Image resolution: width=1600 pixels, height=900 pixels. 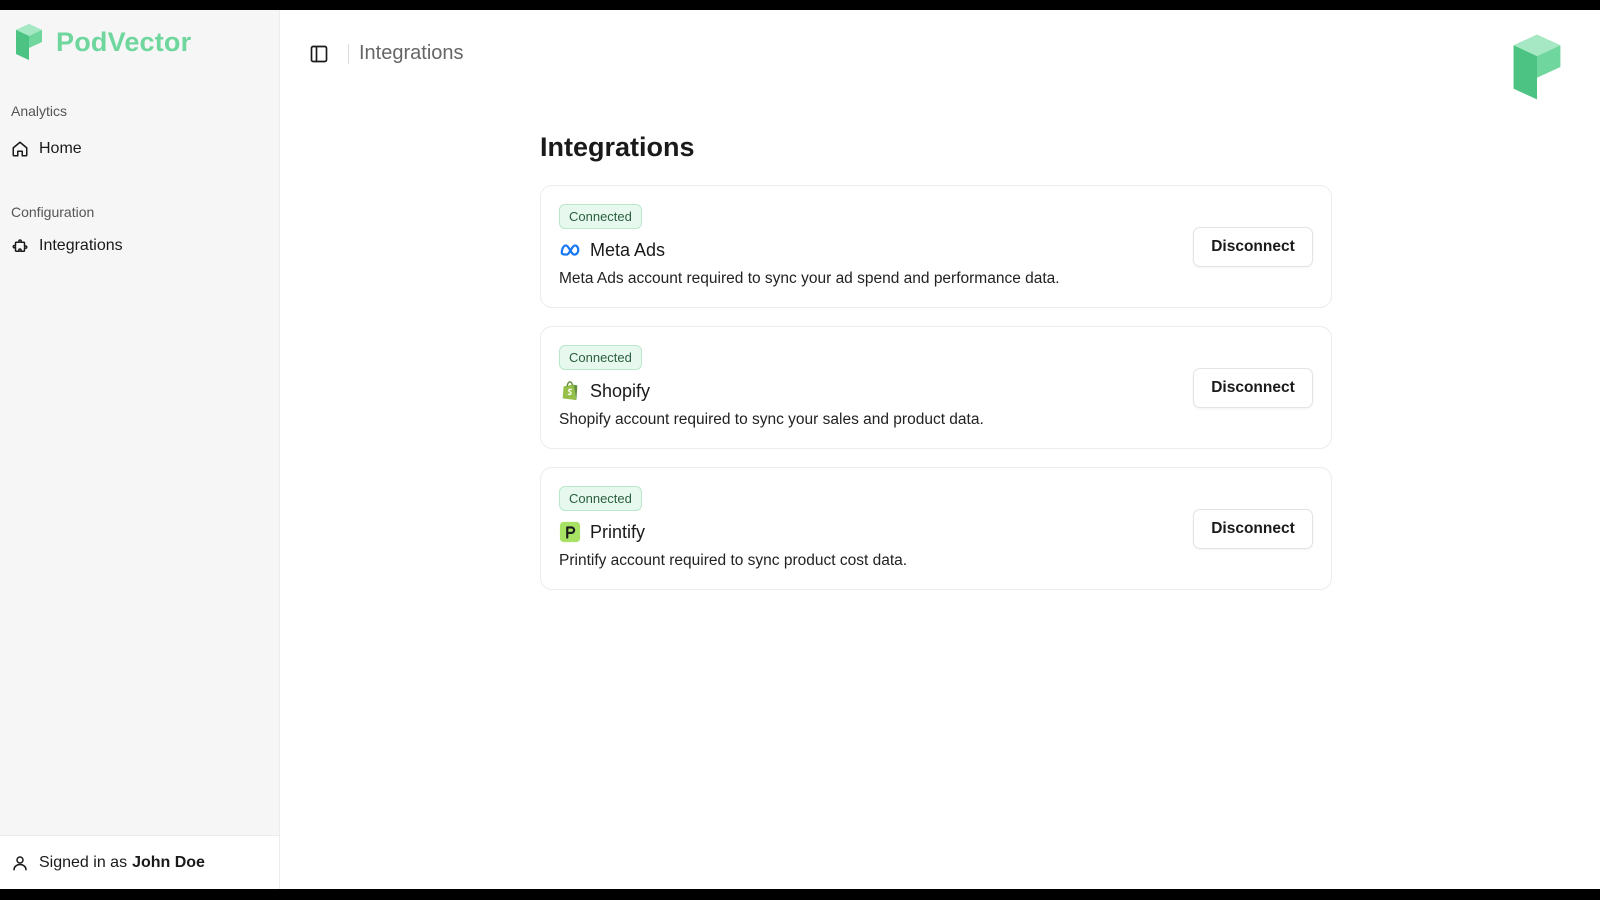 What do you see at coordinates (53, 212) in the screenshot?
I see `nav-group-configuration: Configuration` at bounding box center [53, 212].